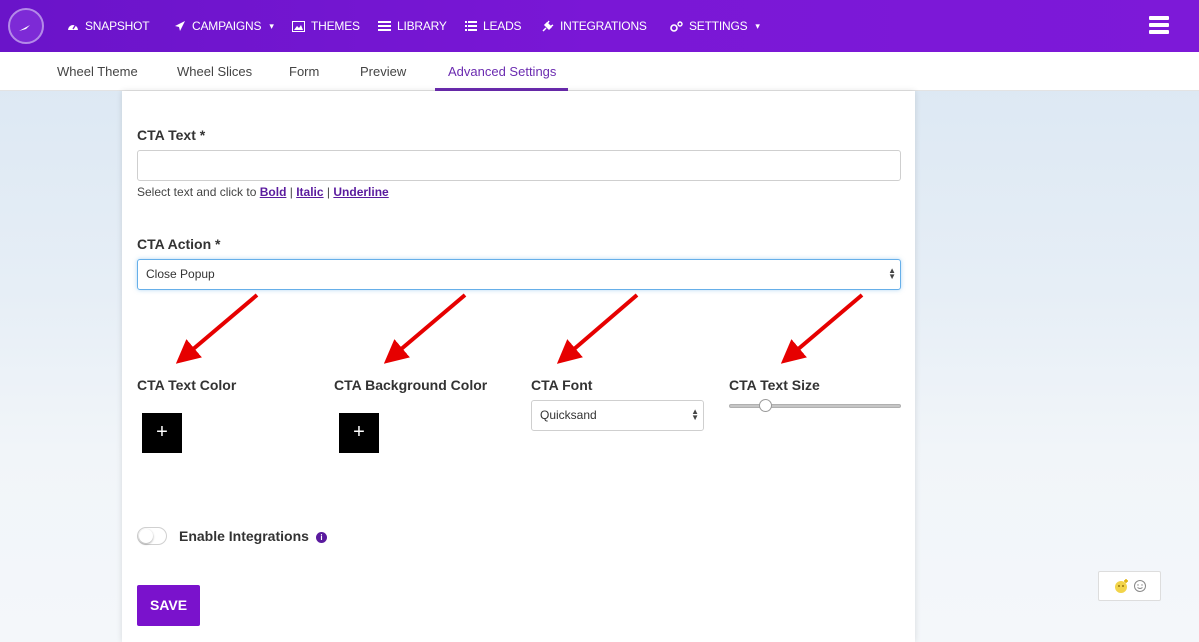 This screenshot has width=1199, height=642. Describe the element at coordinates (217, 328) in the screenshot. I see `arrow-to-text-color` at that location.